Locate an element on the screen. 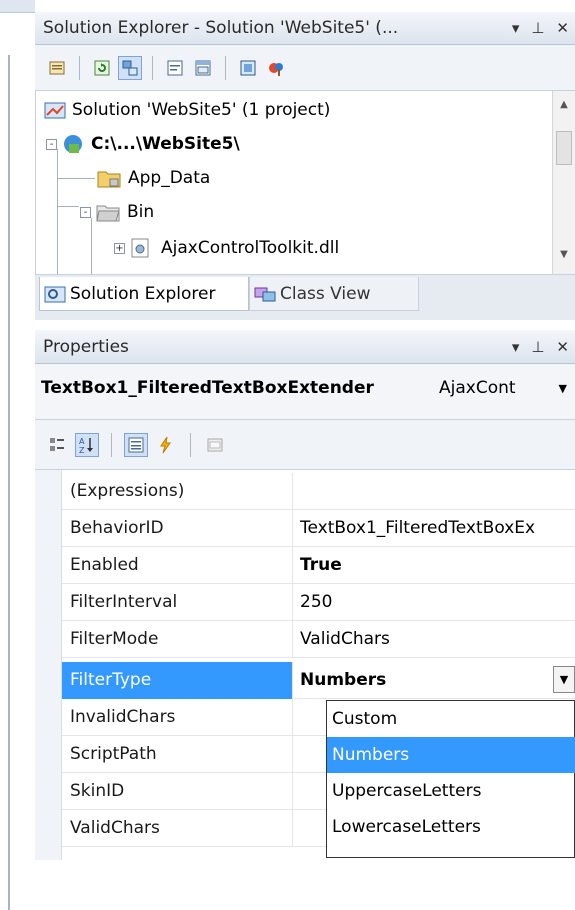 The width and height of the screenshot is (575, 910). dock-splitter is located at coordinates (9, 482).